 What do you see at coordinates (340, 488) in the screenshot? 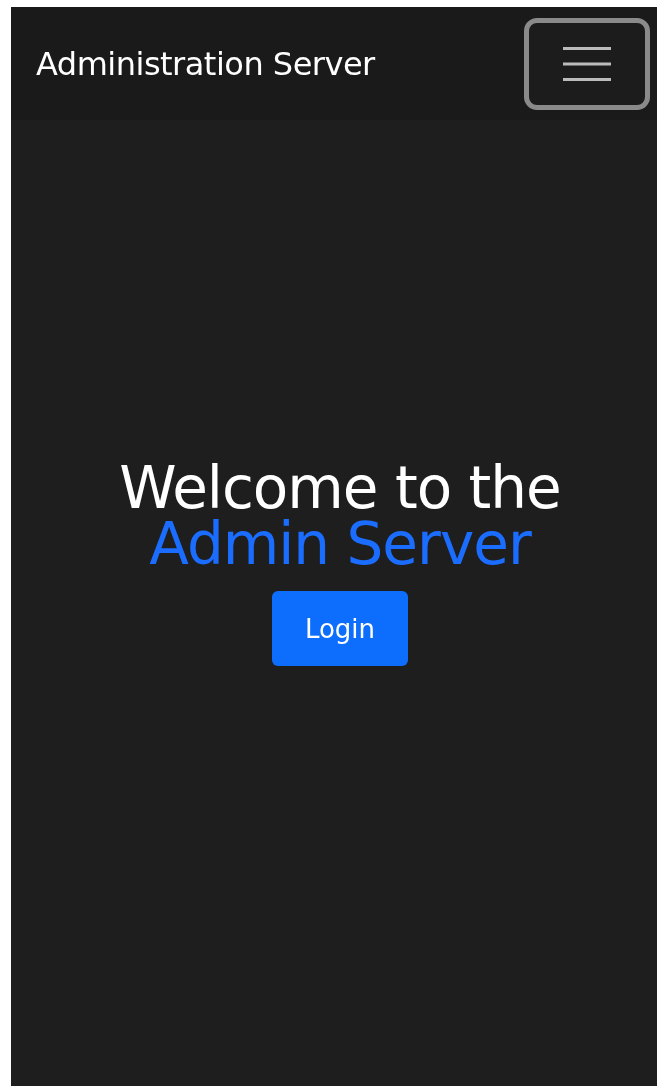
I see `welcome-heading: Welcome to the` at bounding box center [340, 488].